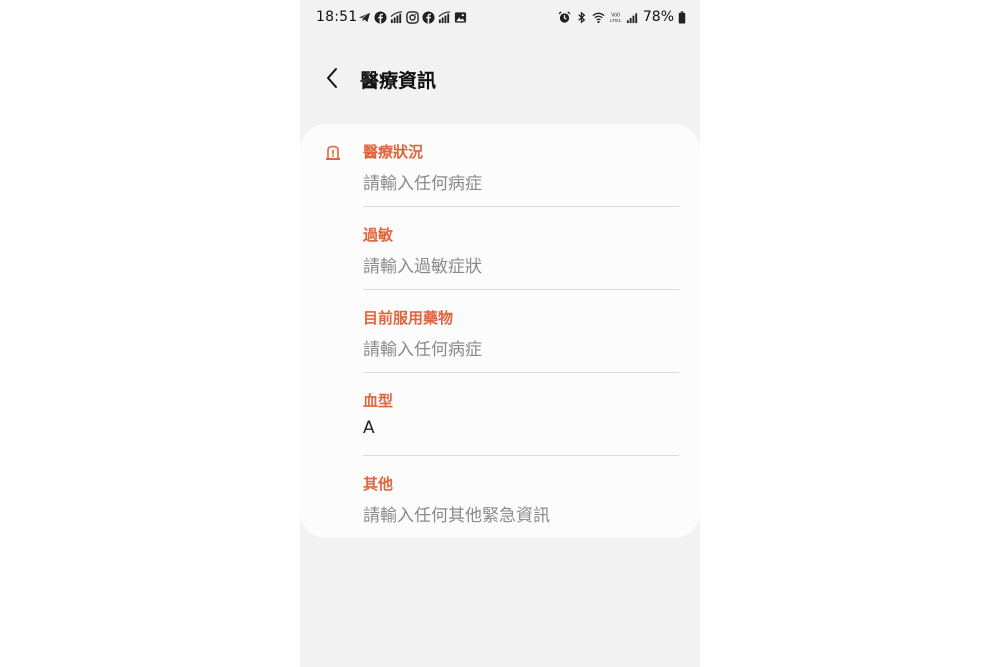 This screenshot has height=667, width=1000. I want to click on field-current-medications: 目前服用藥物 請輸入任何病症, so click(521, 331).